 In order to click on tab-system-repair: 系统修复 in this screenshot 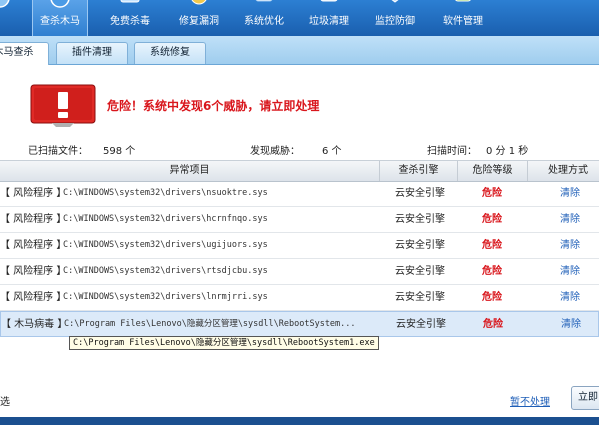, I will do `click(170, 53)`.